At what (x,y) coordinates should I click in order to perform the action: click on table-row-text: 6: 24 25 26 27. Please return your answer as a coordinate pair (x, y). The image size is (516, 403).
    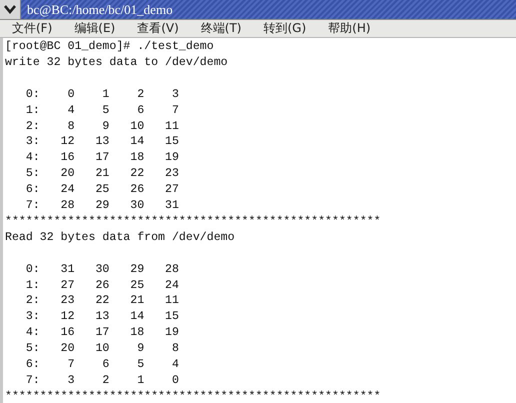
    Looking at the image, I should click on (101, 190).